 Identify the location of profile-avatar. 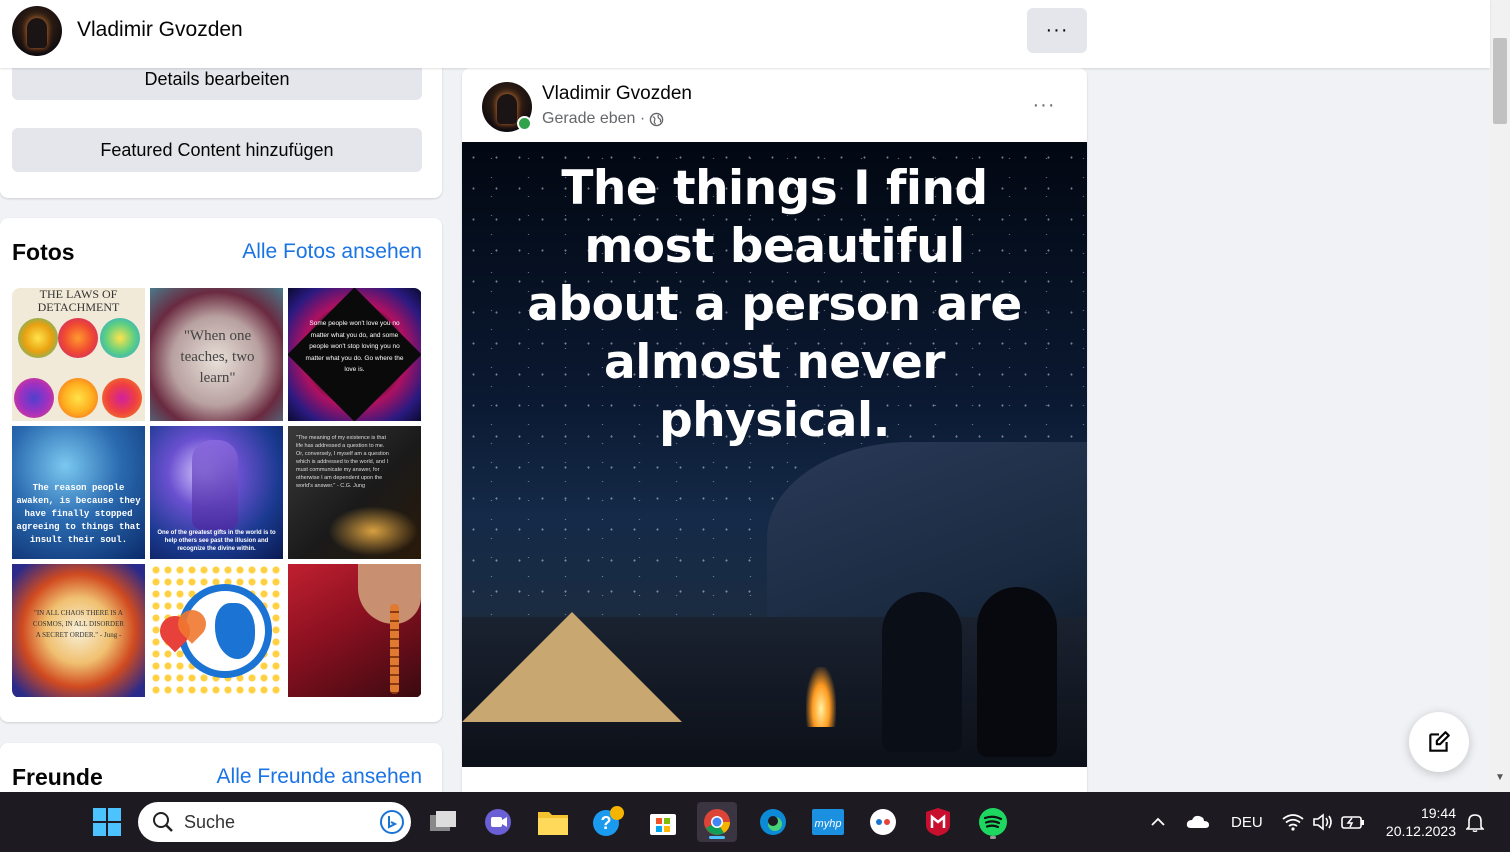
(37, 31).